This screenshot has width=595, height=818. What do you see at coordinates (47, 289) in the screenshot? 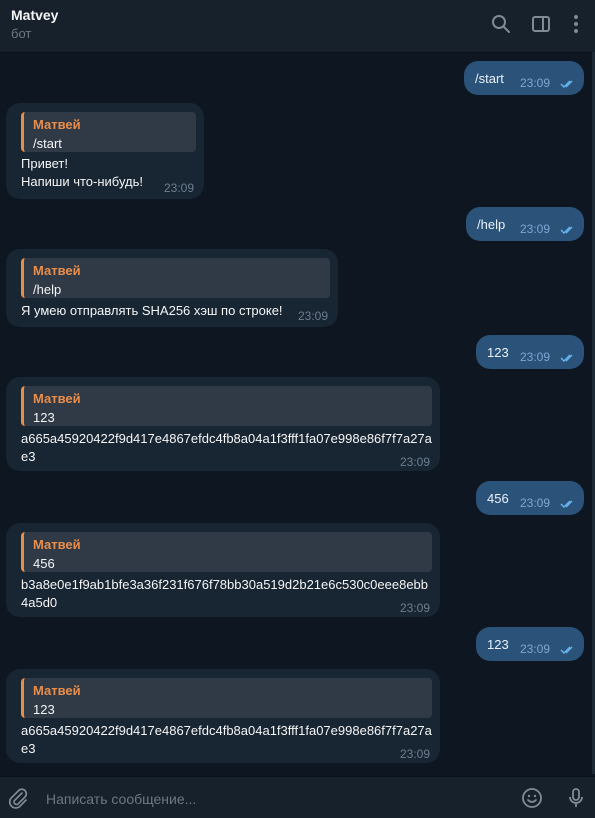
I see `quote-text: /help` at bounding box center [47, 289].